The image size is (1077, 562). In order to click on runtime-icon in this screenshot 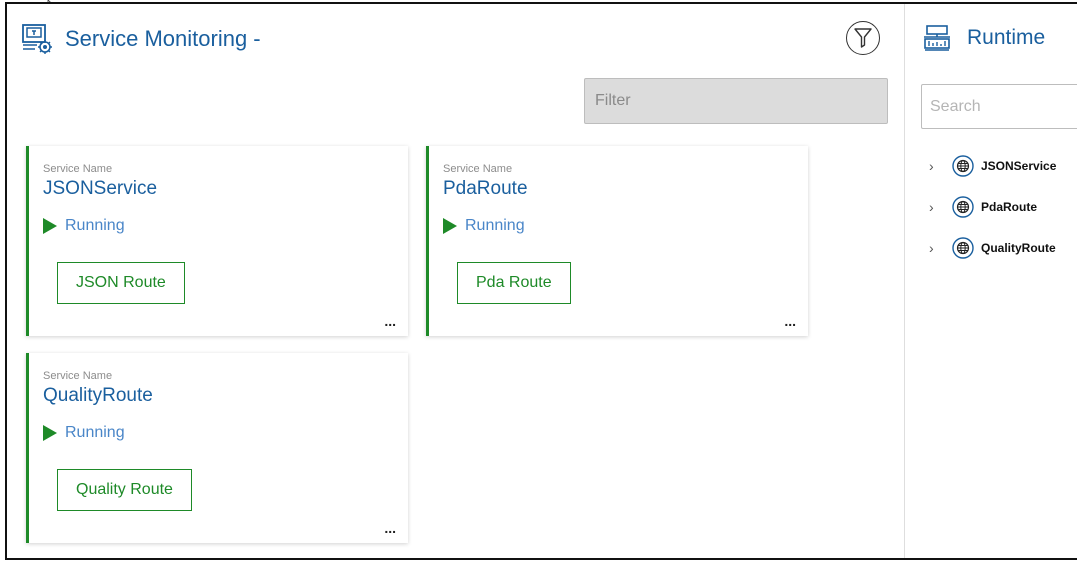, I will do `click(937, 38)`.